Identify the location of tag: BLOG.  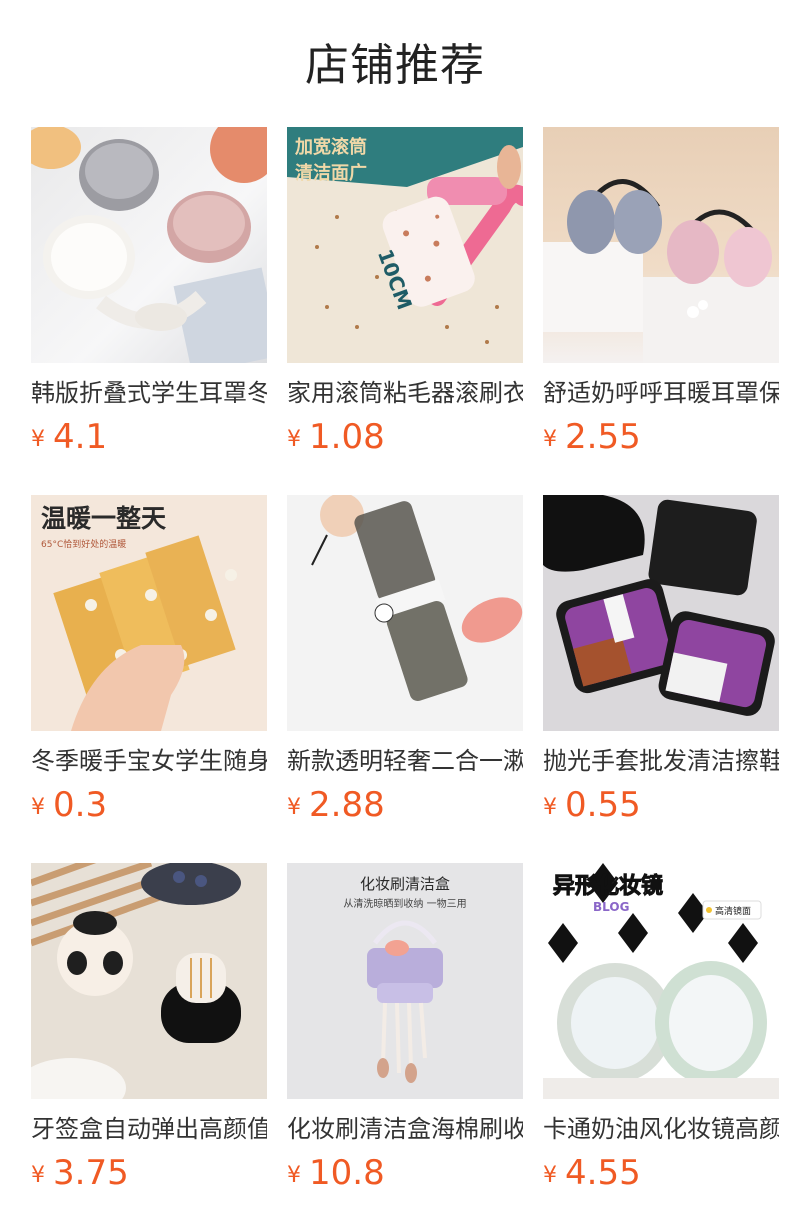
(611, 907).